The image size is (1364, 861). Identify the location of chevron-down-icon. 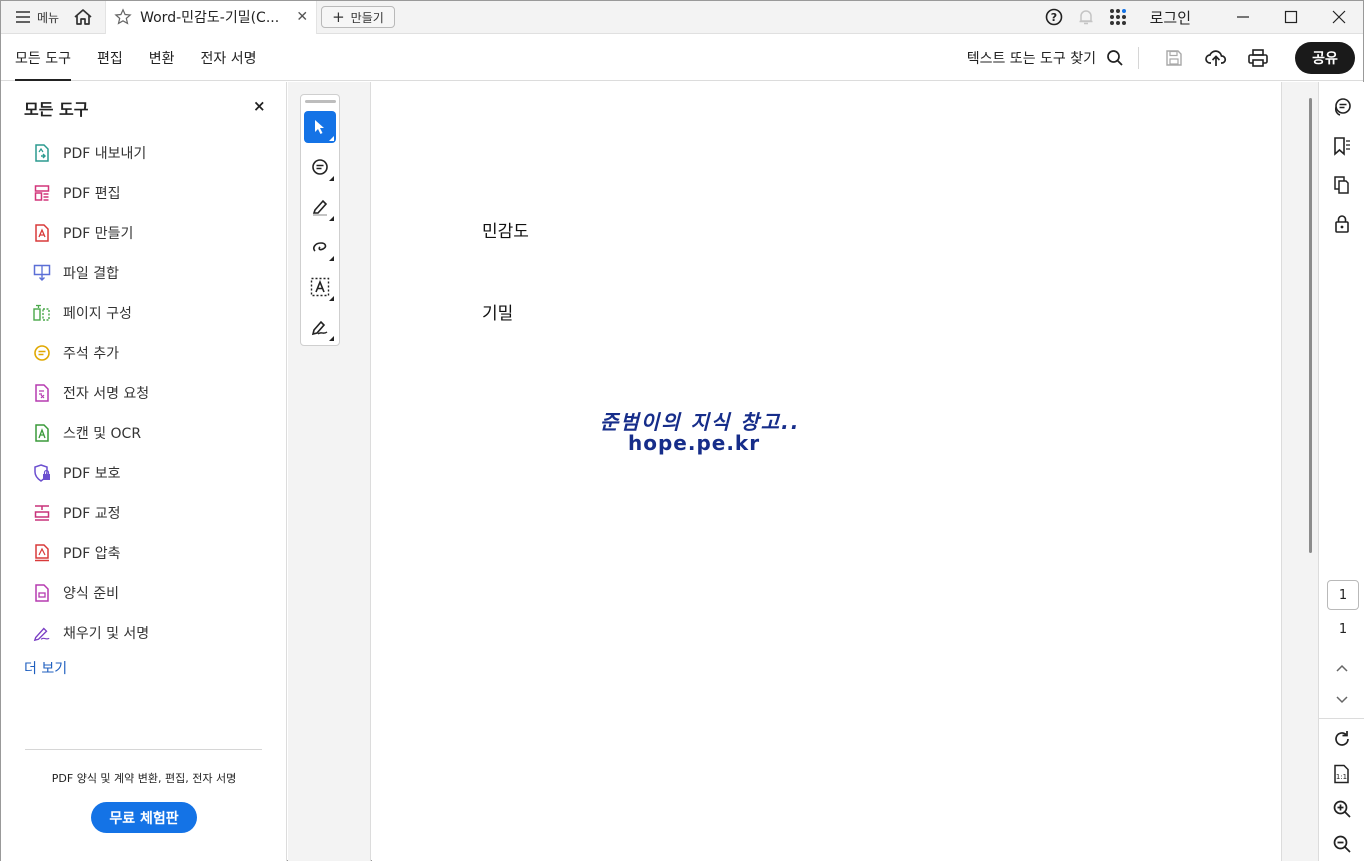
(1342, 700).